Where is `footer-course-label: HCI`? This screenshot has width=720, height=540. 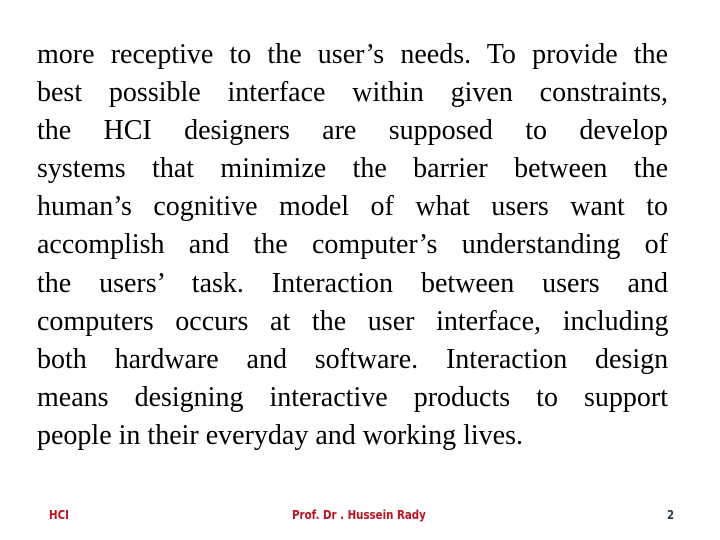 footer-course-label: HCI is located at coordinates (59, 514).